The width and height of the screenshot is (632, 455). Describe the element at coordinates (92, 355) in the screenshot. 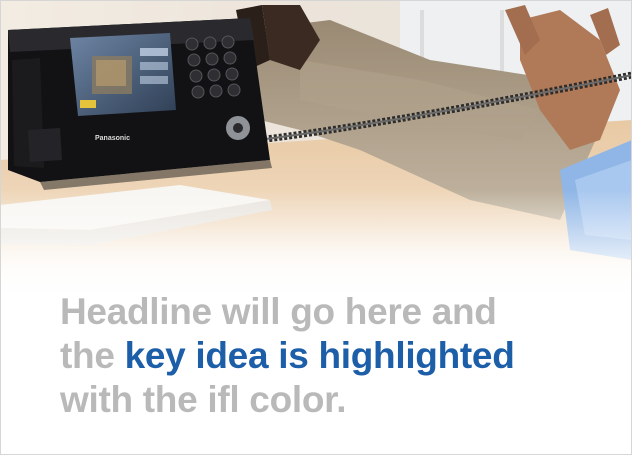

I see `headline-line-2-prefix: the` at that location.